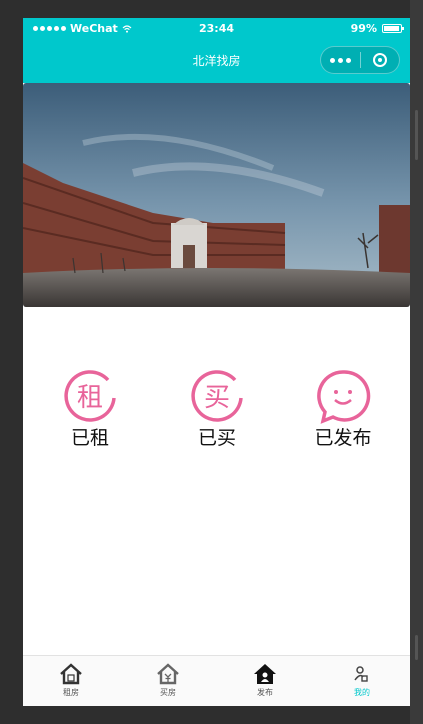  Describe the element at coordinates (89, 438) in the screenshot. I see `rented-label: 已租` at that location.